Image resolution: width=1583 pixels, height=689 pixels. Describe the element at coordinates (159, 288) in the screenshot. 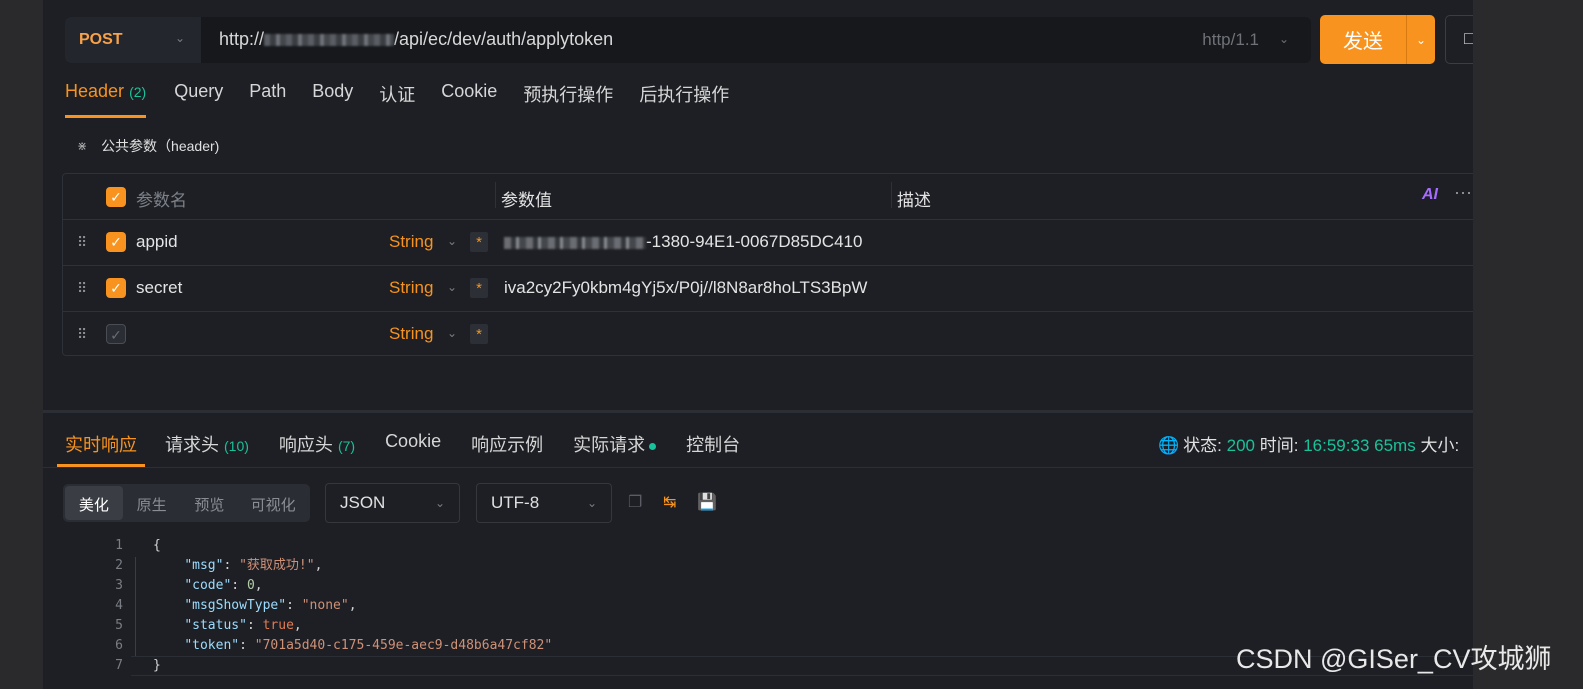

I see `param-name: secret` at that location.